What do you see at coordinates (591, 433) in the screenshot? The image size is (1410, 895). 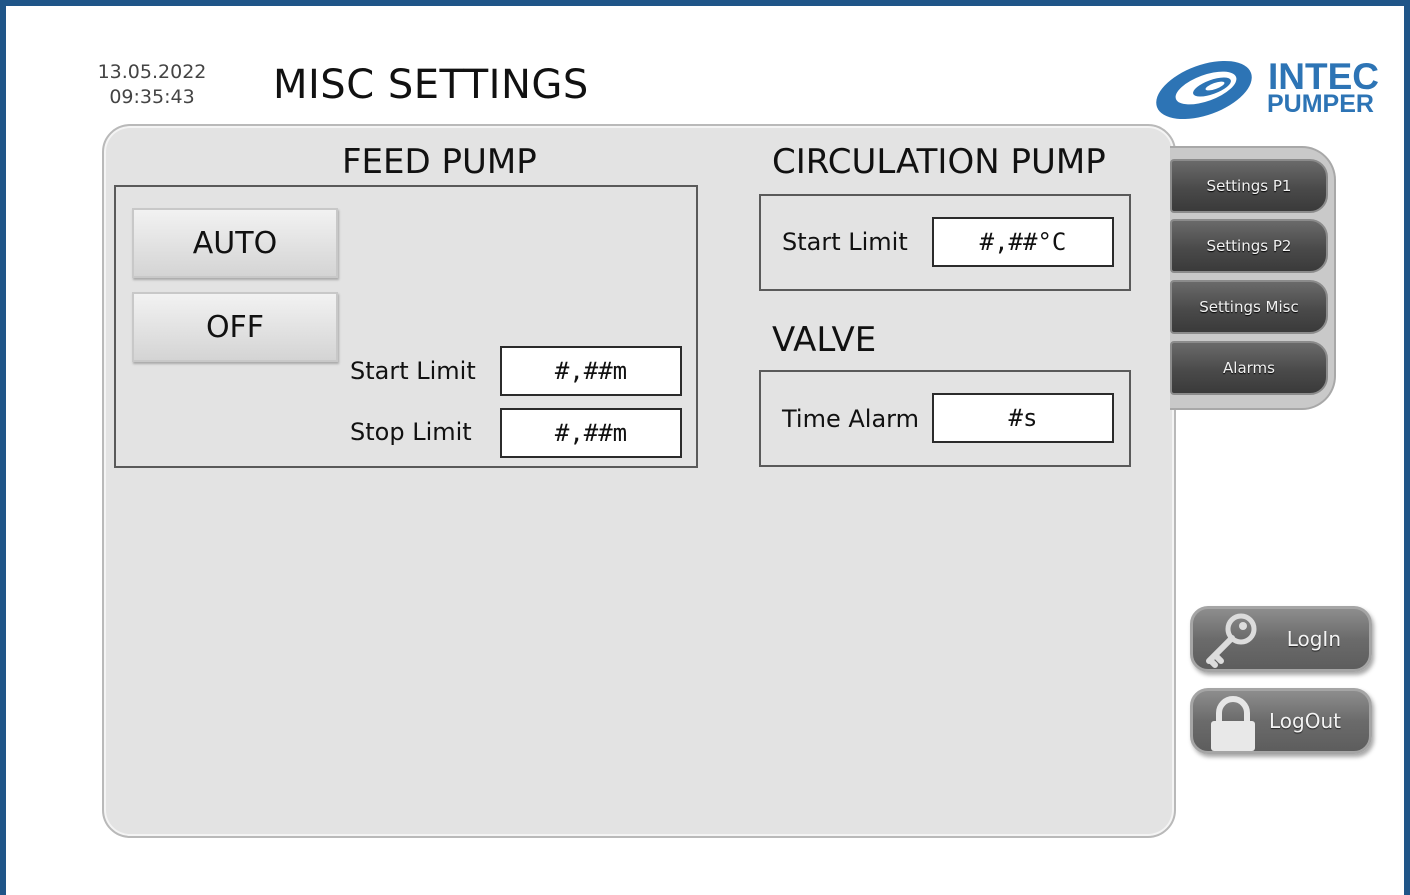 I see `feed-stop-limit-field: #,##m` at bounding box center [591, 433].